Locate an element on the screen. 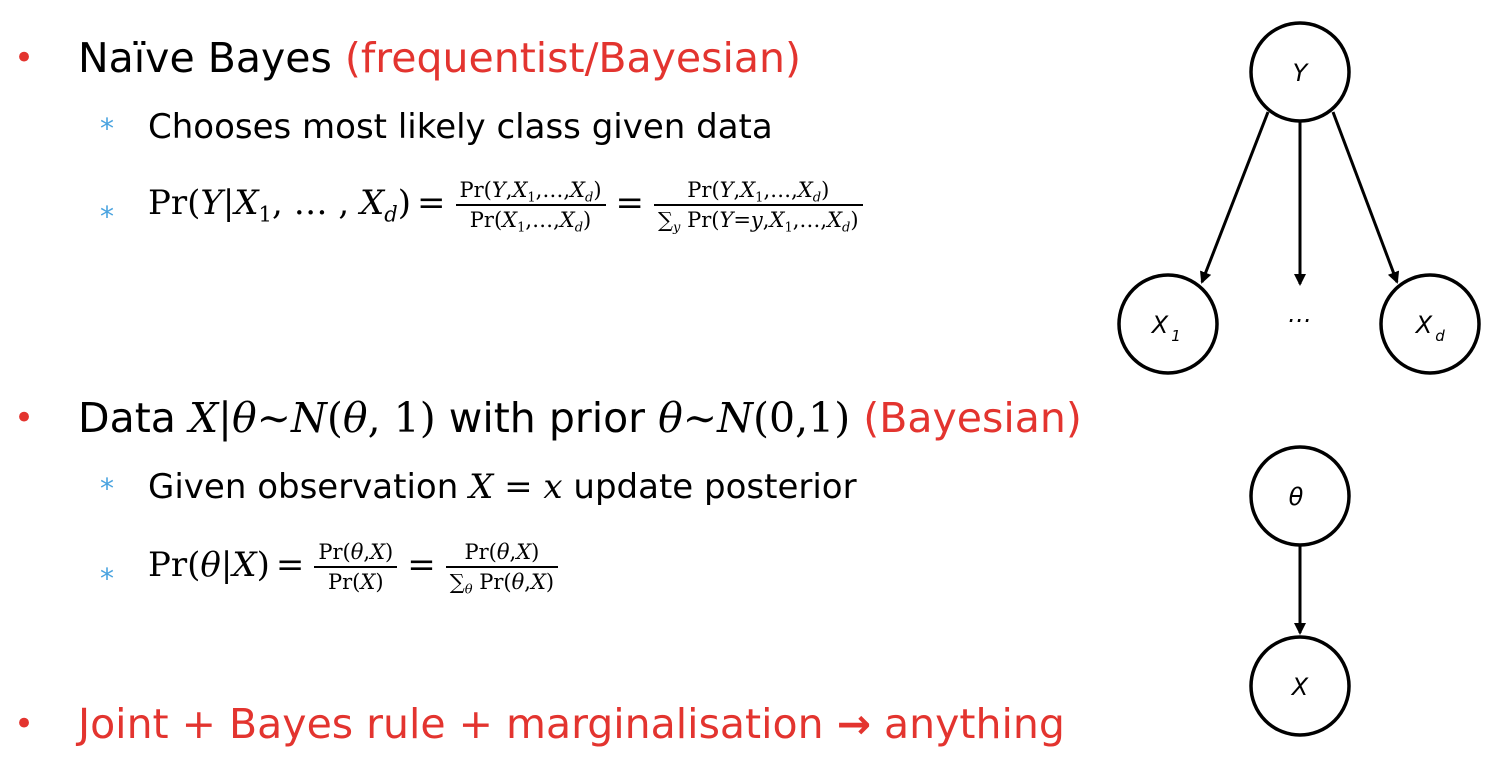  node-xd-label: X is located at coordinates (1423, 325).